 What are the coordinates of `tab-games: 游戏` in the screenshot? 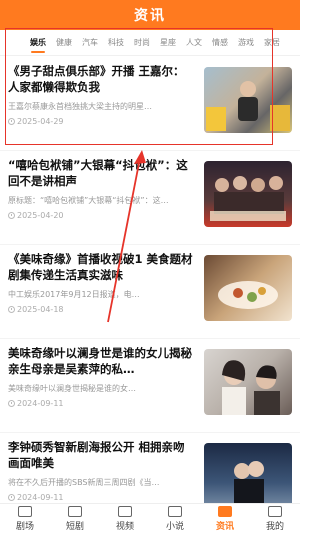 It's located at (246, 42).